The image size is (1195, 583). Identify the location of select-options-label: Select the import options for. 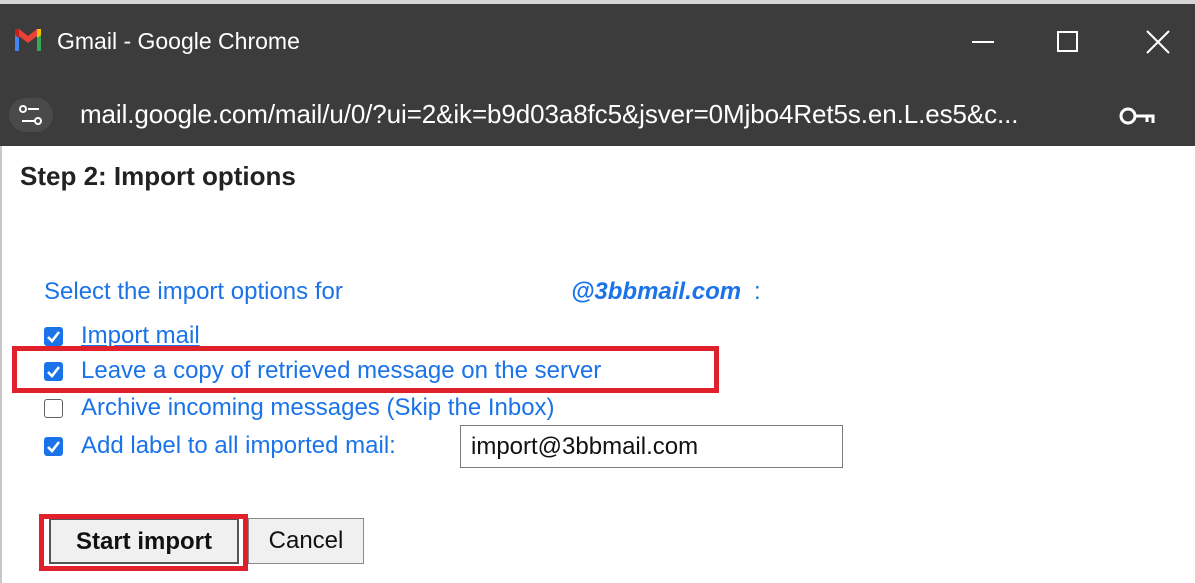
(193, 291).